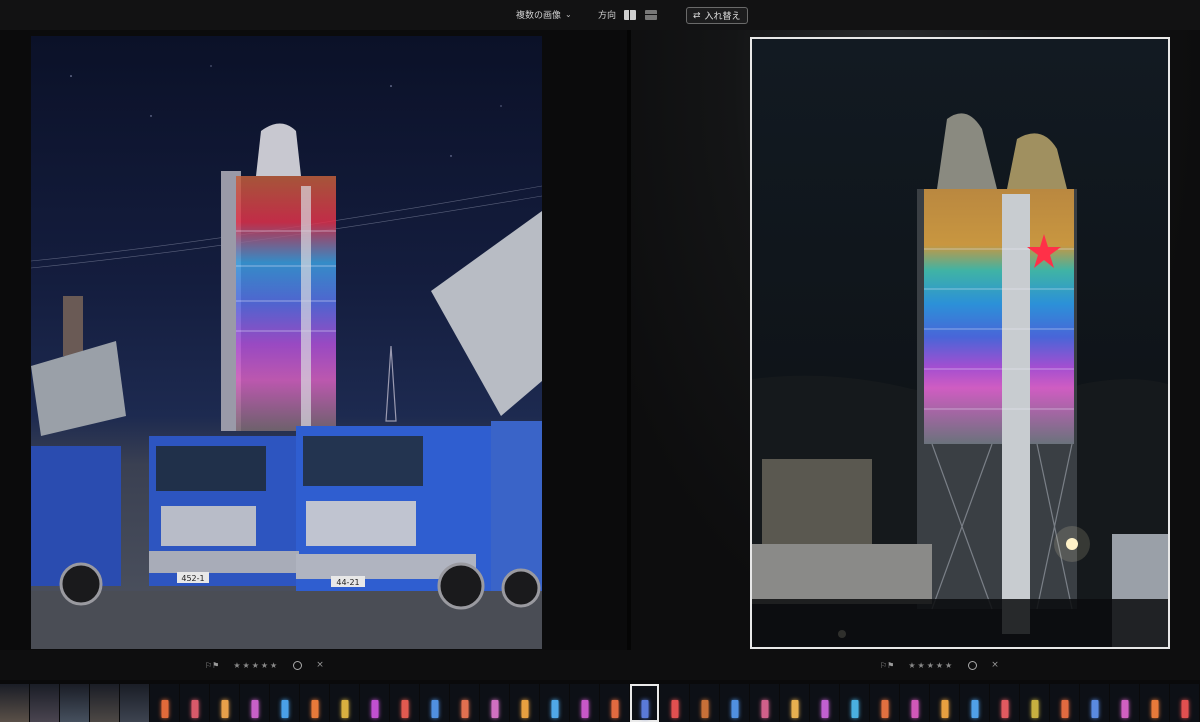  I want to click on swap-button: ⇄ 入れ替え, so click(717, 15).